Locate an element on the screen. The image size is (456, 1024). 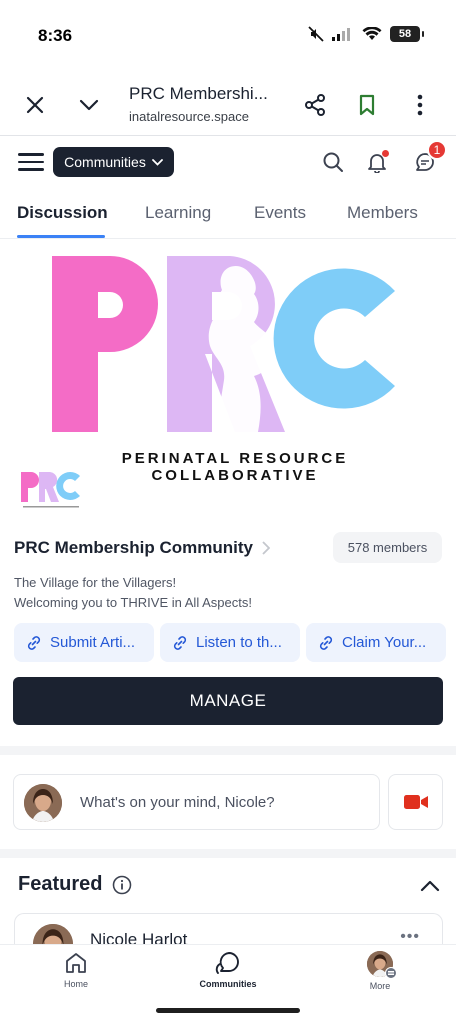
notification-dot is located at coordinates (385, 153).